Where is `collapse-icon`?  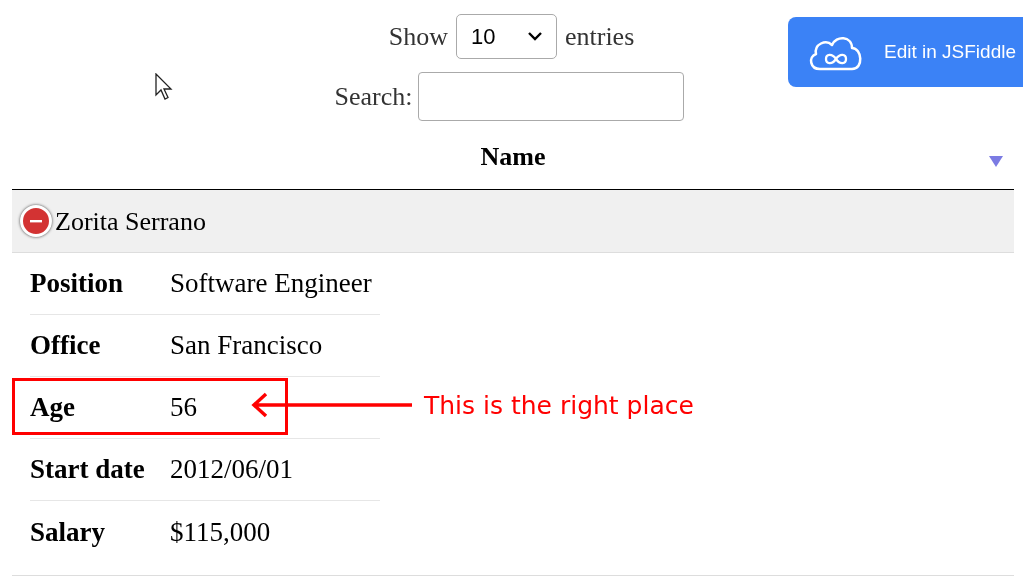 collapse-icon is located at coordinates (36, 221).